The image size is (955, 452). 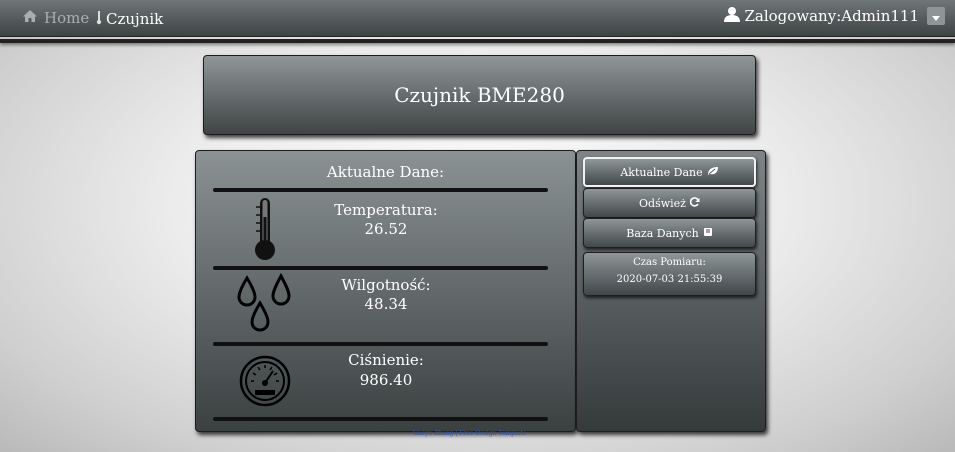 I want to click on refresh-button: Odśwież, so click(x=669, y=203).